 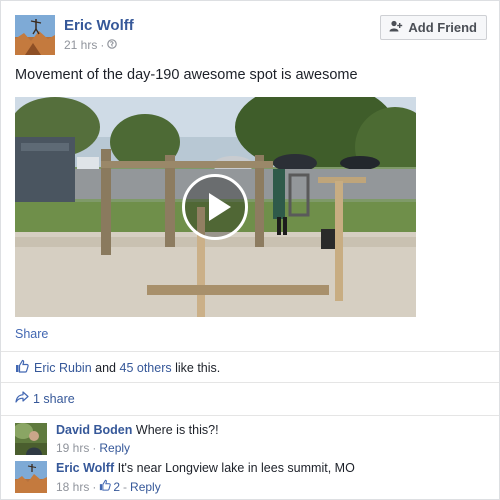 What do you see at coordinates (442, 27) in the screenshot?
I see `add-friend-label: Add Friend` at bounding box center [442, 27].